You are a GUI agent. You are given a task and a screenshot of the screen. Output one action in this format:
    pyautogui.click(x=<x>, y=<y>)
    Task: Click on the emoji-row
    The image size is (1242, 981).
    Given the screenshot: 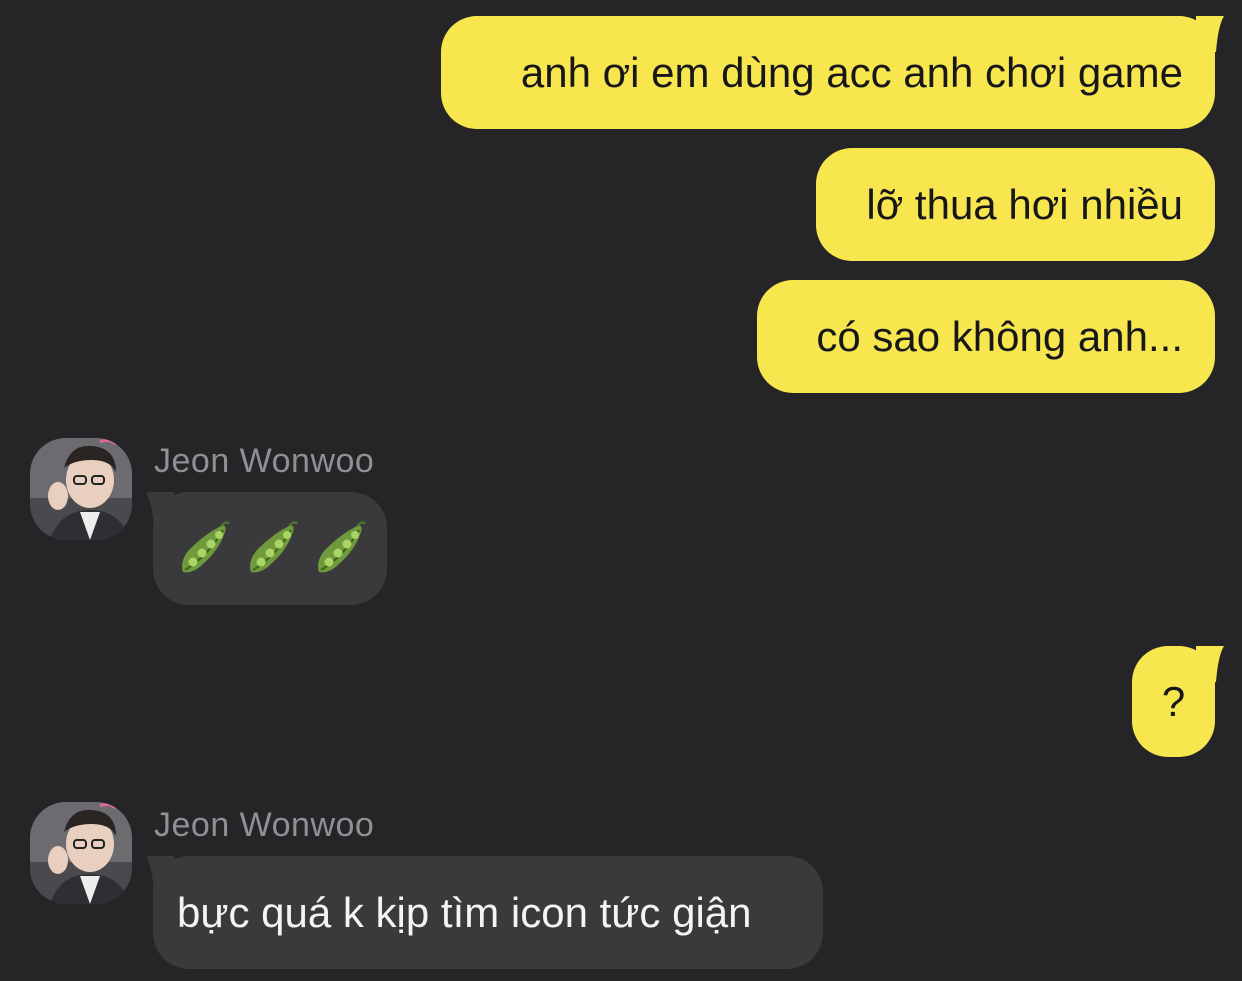 What is the action you would take?
    pyautogui.click(x=272, y=549)
    